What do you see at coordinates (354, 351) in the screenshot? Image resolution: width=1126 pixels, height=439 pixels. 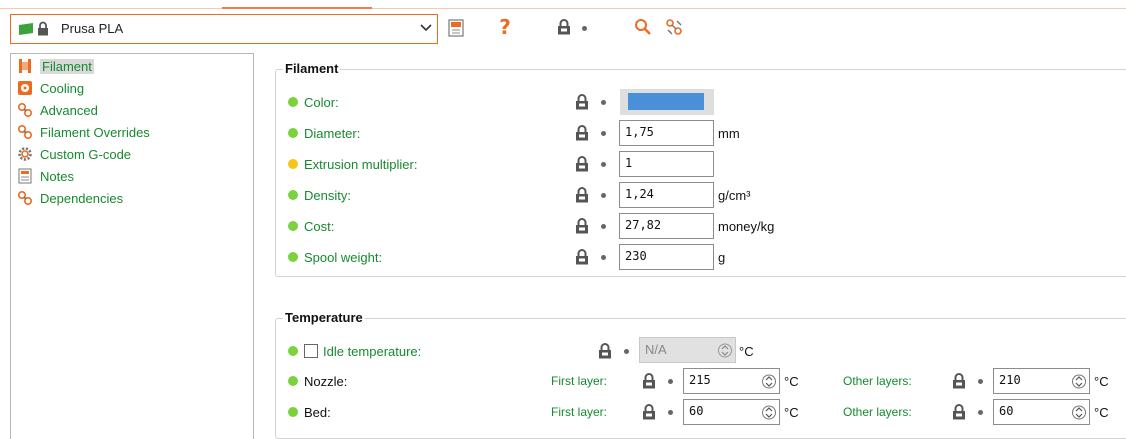 I see `idle-temperature-label: Idle temperature:` at bounding box center [354, 351].